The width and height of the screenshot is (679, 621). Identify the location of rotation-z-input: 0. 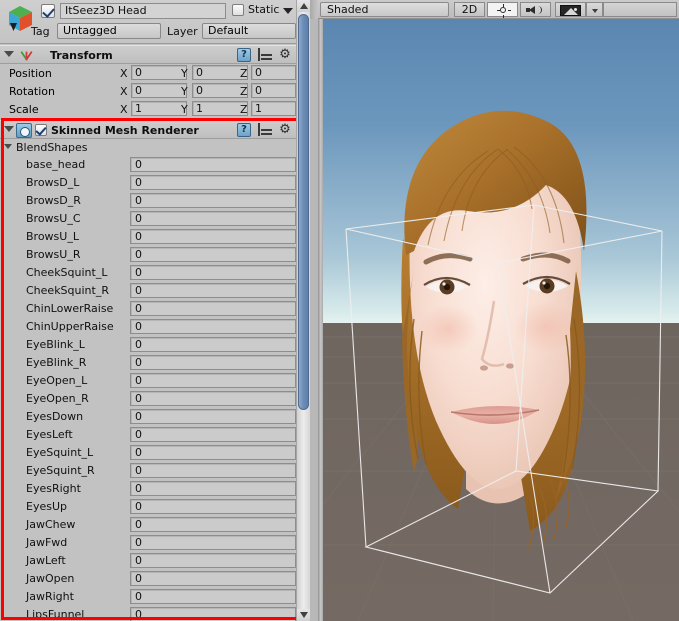
(273, 90).